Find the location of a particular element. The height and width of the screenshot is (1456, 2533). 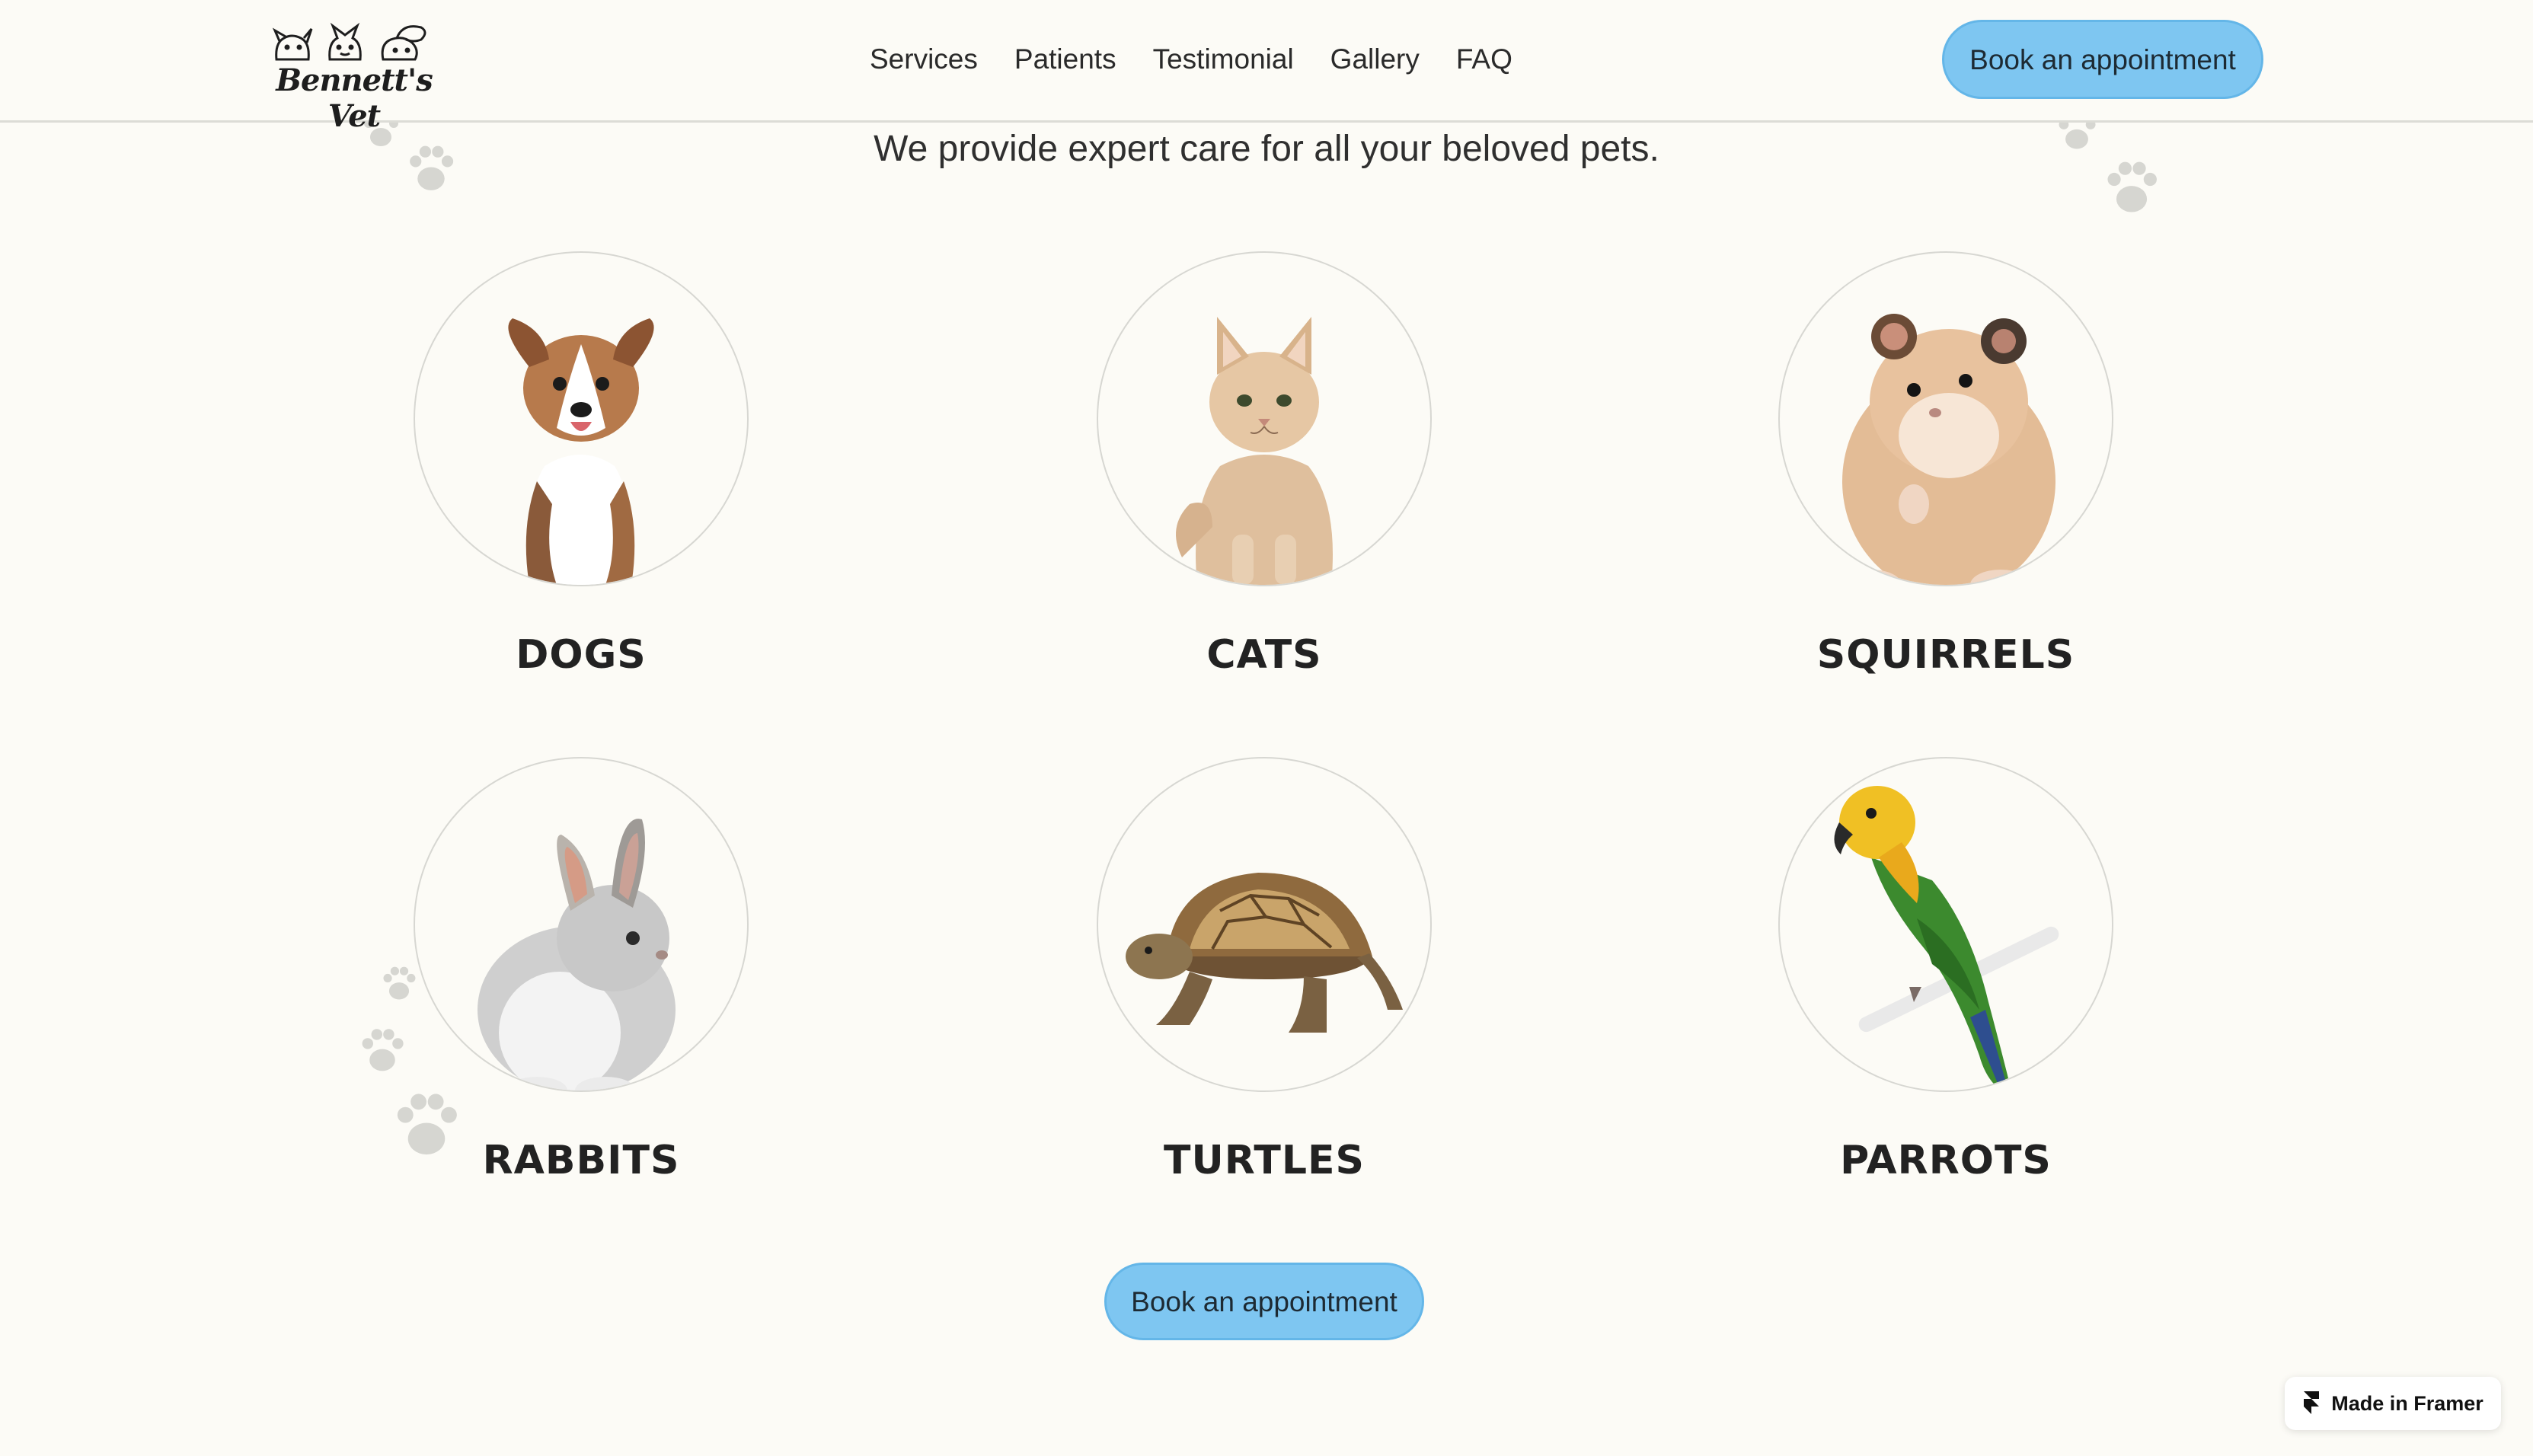

pet-card-parrots: PARROTS is located at coordinates (1945, 970).